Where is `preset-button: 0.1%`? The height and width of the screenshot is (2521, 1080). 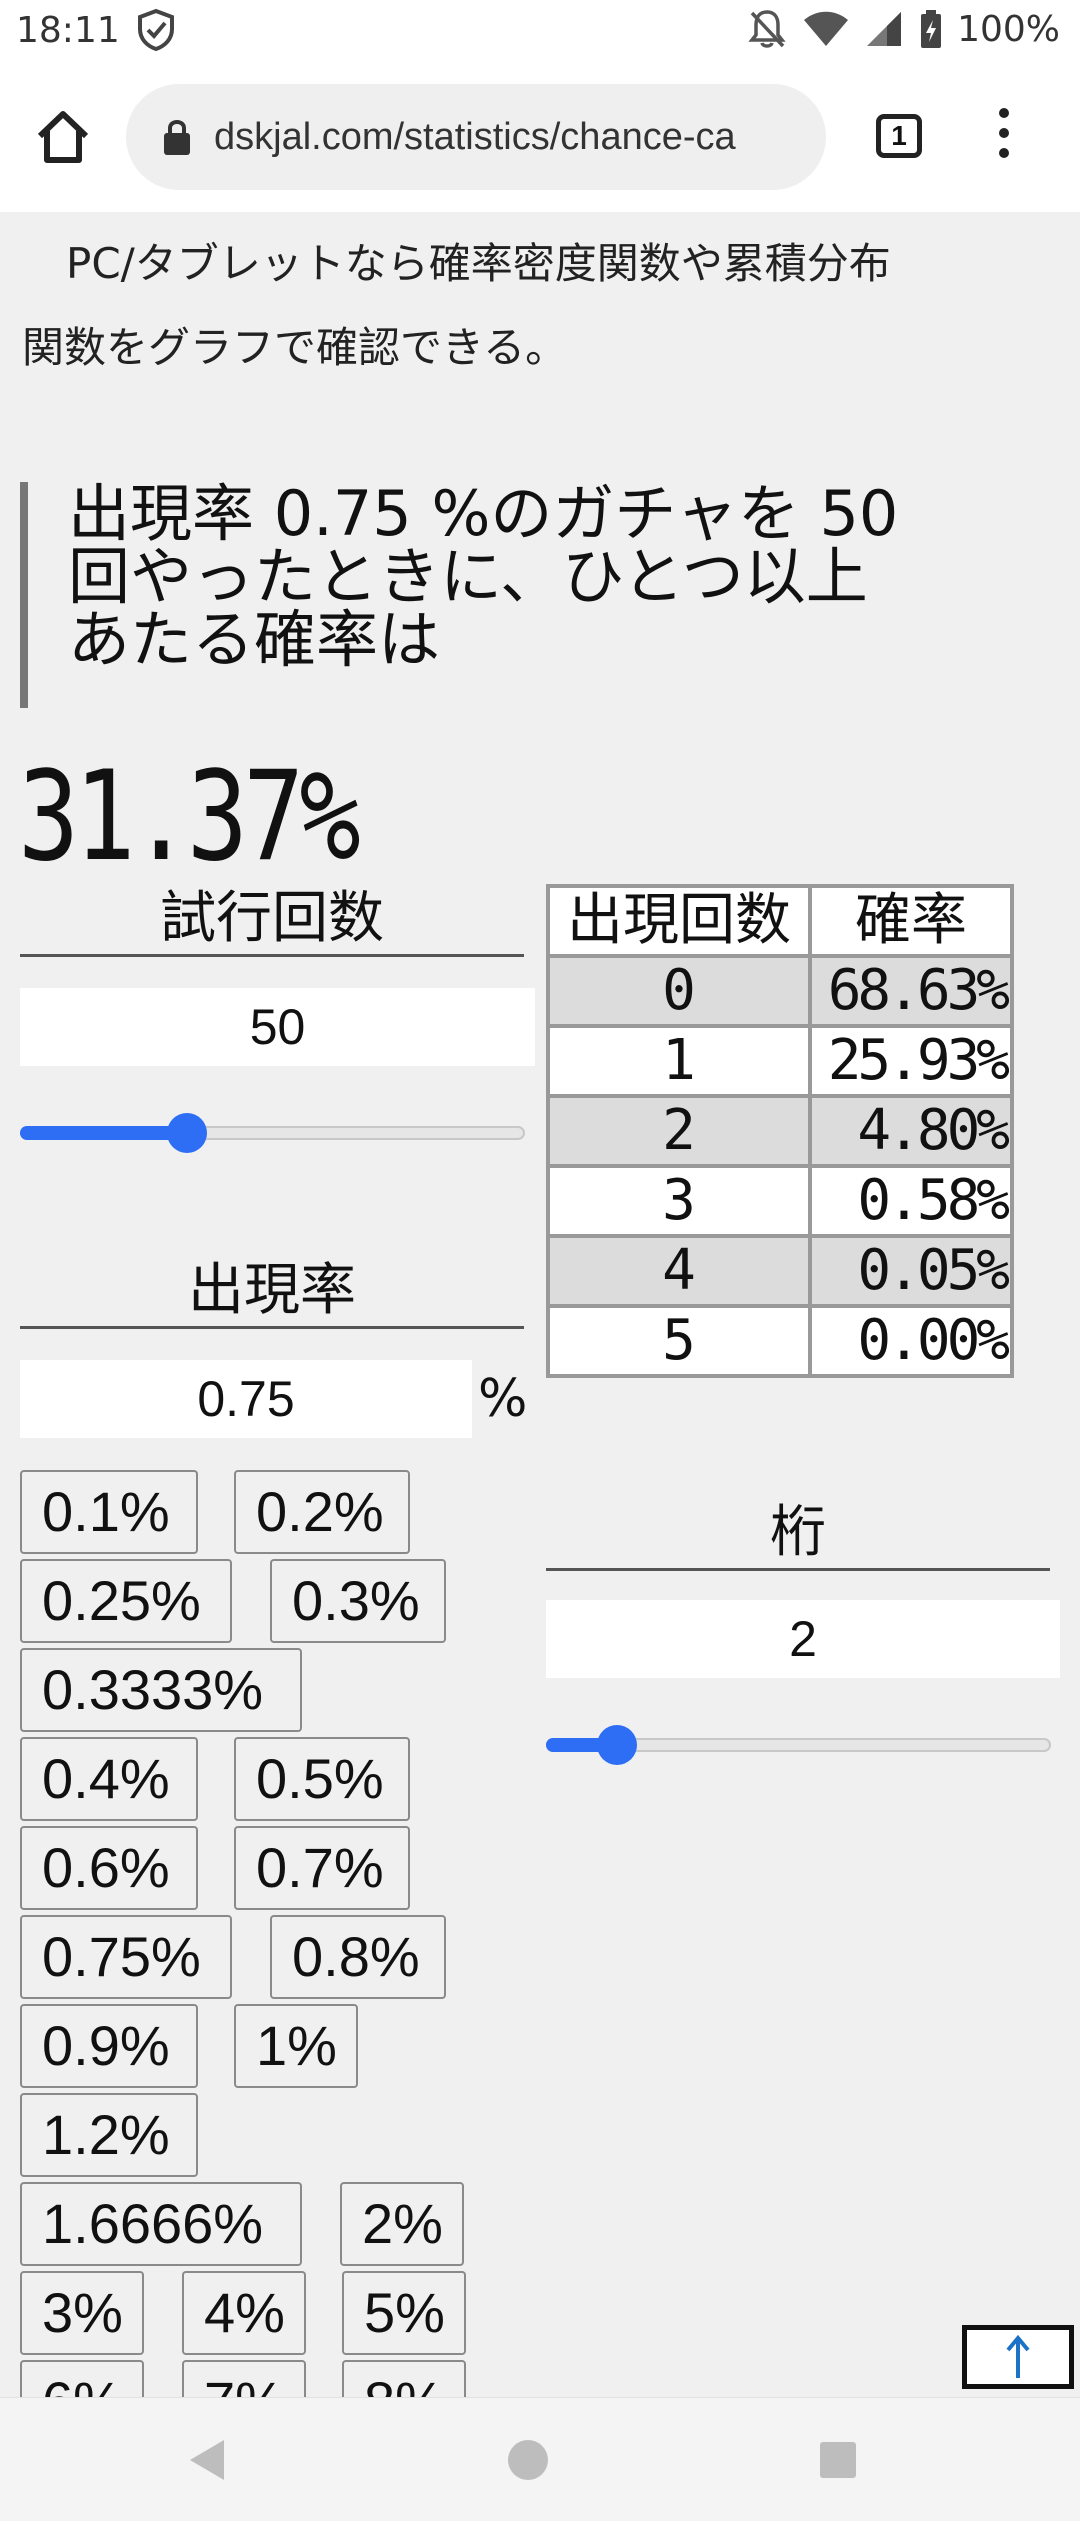
preset-button: 0.1% is located at coordinates (109, 1512).